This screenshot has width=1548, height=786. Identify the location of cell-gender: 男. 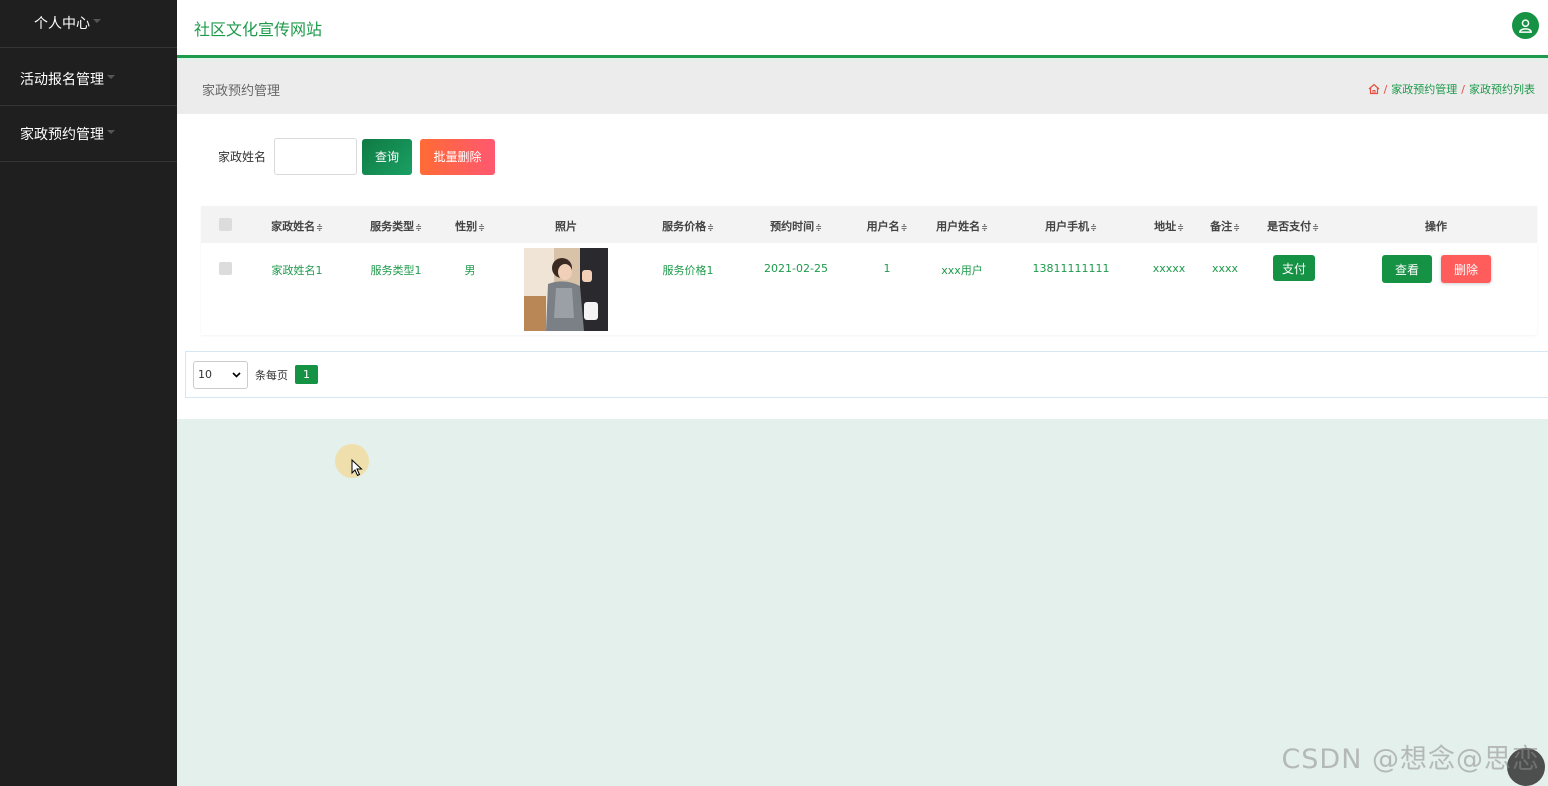
(470, 270).